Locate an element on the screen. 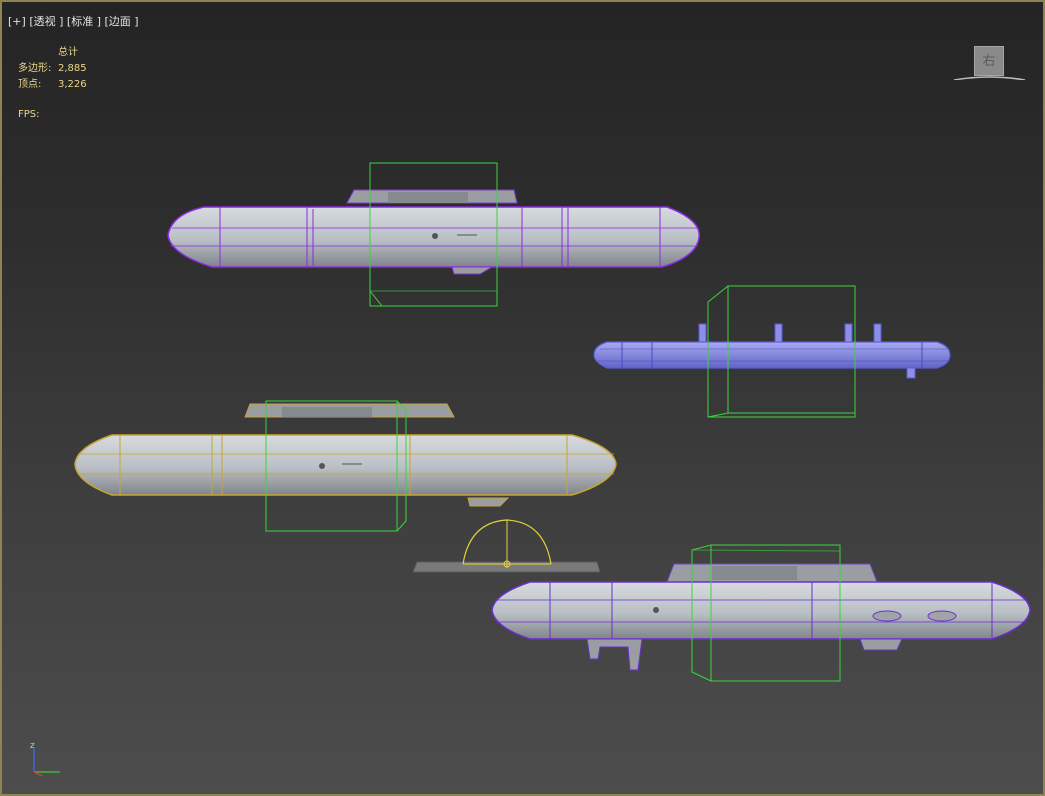 The width and height of the screenshot is (1045, 796). axis-z-label: z is located at coordinates (32, 746).